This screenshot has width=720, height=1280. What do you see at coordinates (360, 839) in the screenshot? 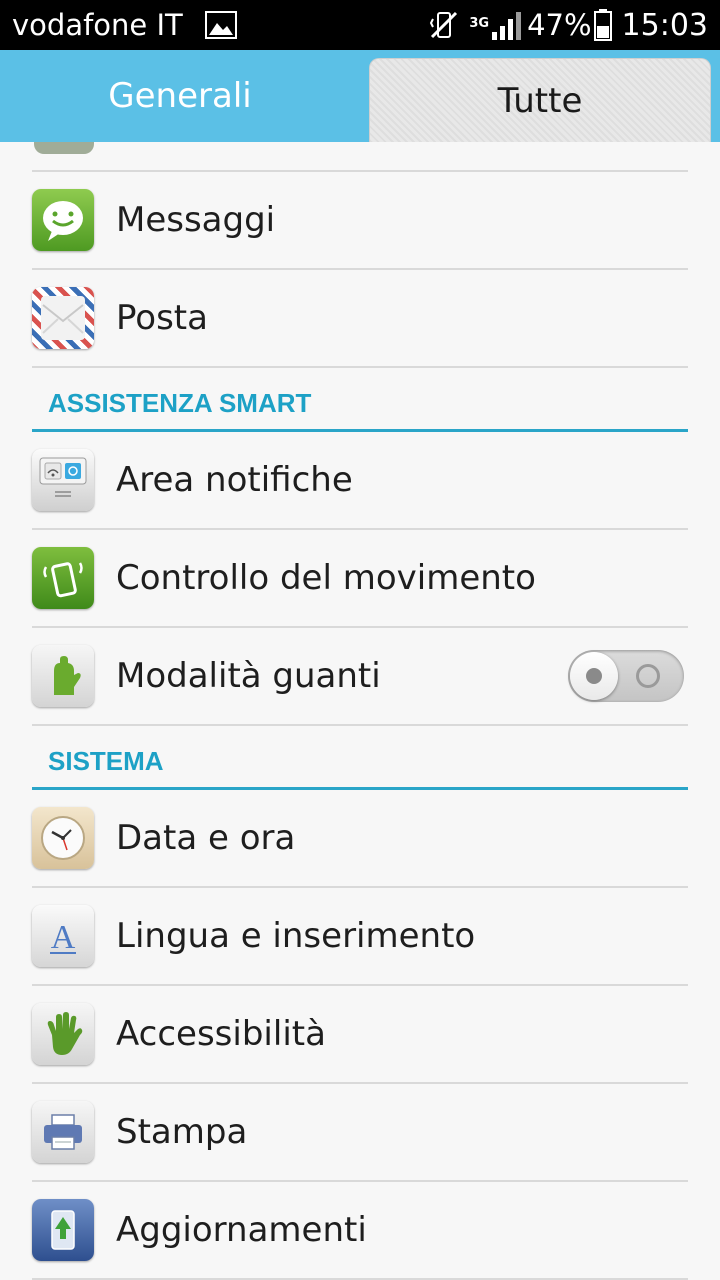
I see `list-item-data-ora: Data e ora` at bounding box center [360, 839].